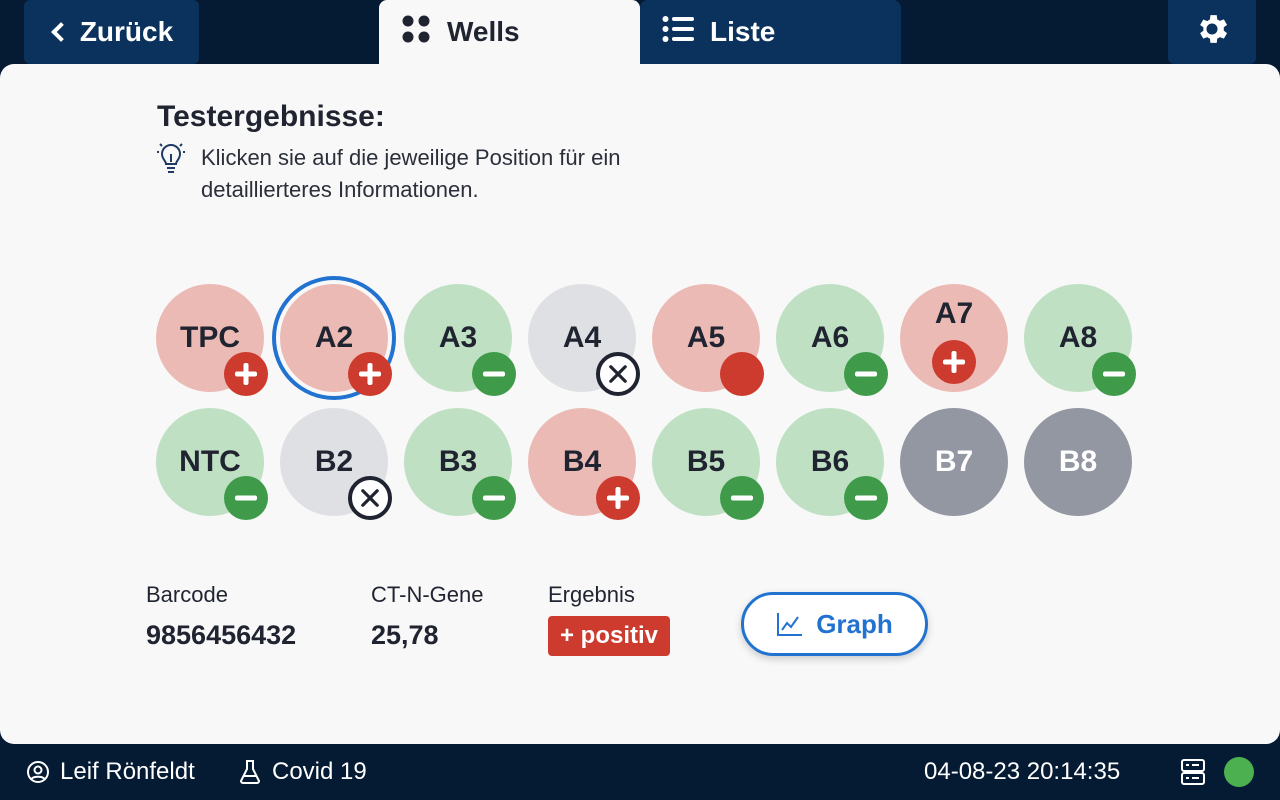 The width and height of the screenshot is (1280, 800). Describe the element at coordinates (742, 374) in the screenshot. I see `dot-icon` at that location.